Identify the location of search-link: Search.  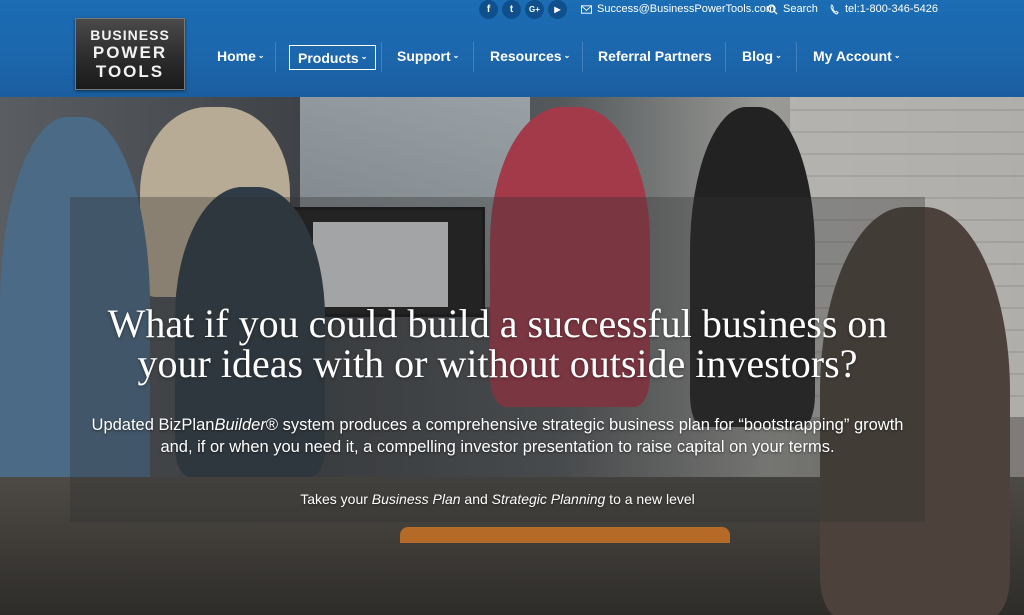
(792, 9).